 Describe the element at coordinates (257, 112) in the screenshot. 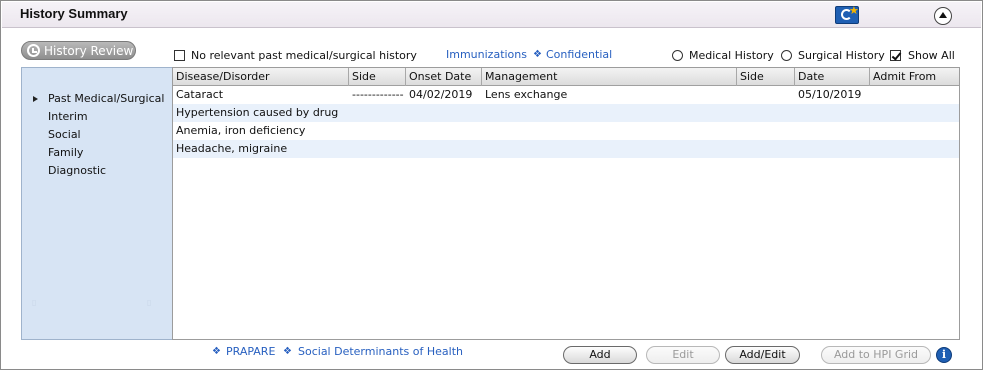

I see `cell-disease: Hypertension caused by drug` at that location.